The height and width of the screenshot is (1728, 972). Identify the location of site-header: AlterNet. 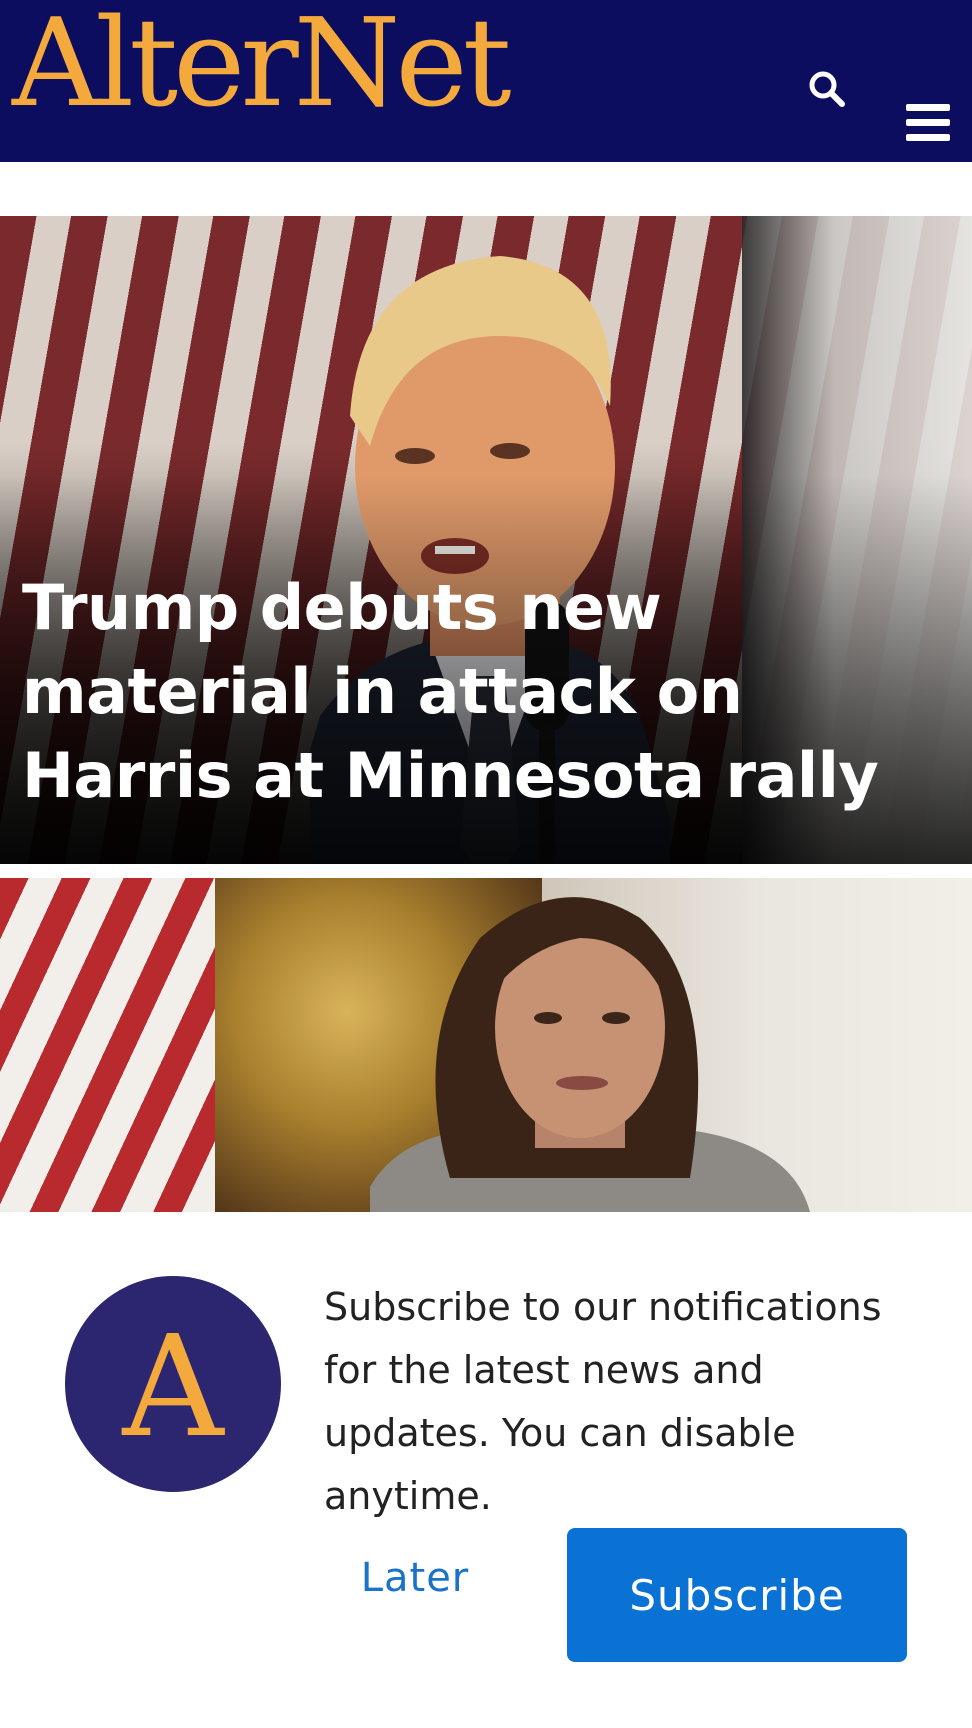
(486, 81).